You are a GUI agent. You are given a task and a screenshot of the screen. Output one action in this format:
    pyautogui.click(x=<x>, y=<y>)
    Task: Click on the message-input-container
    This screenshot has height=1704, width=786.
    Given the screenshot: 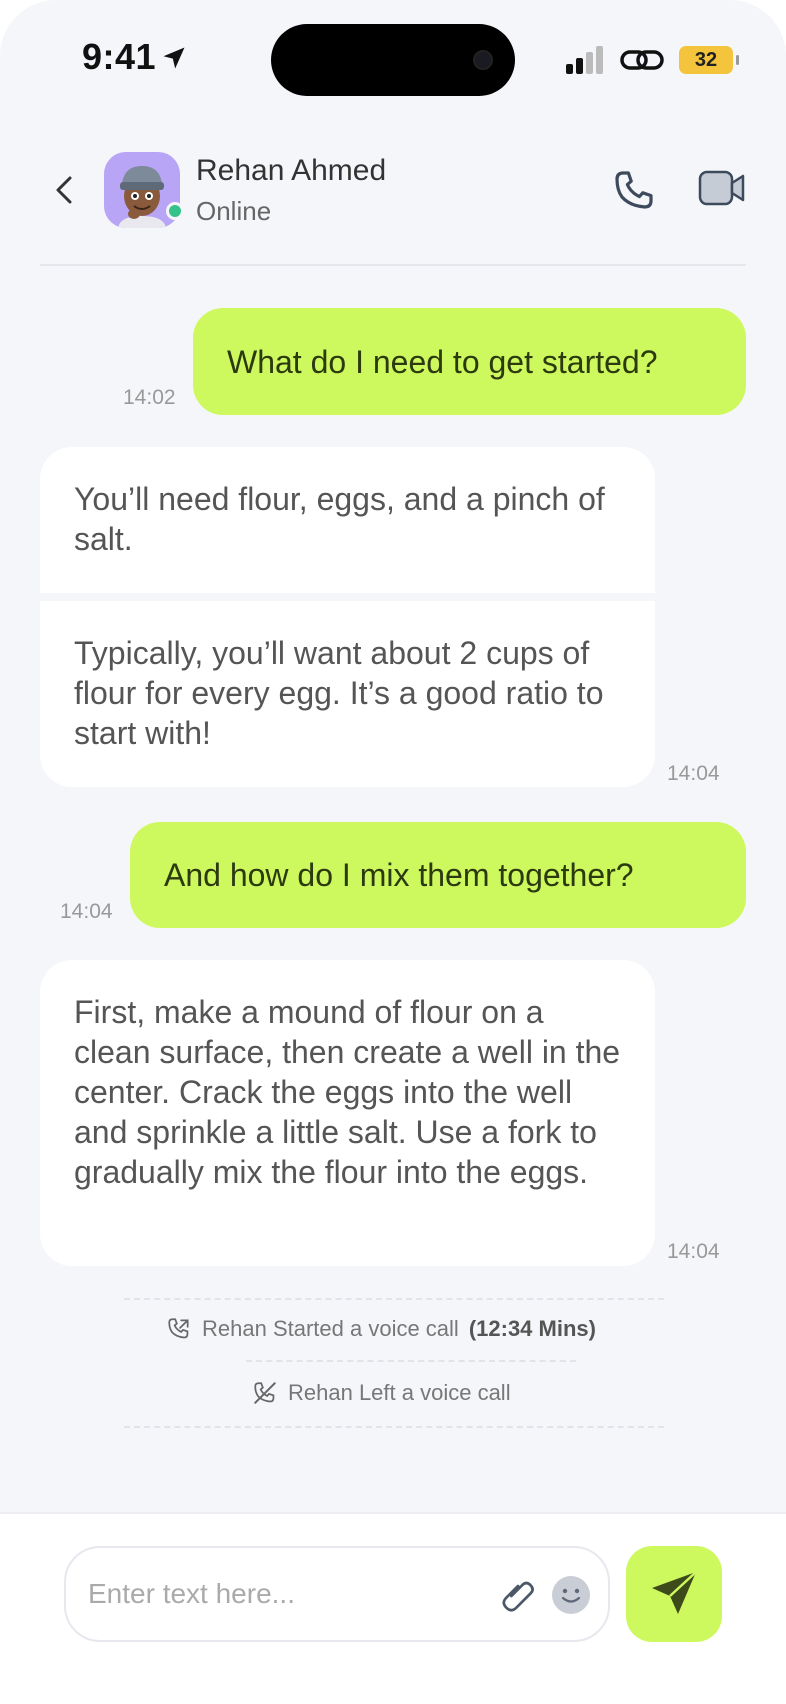 What is the action you would take?
    pyautogui.click(x=337, y=1594)
    